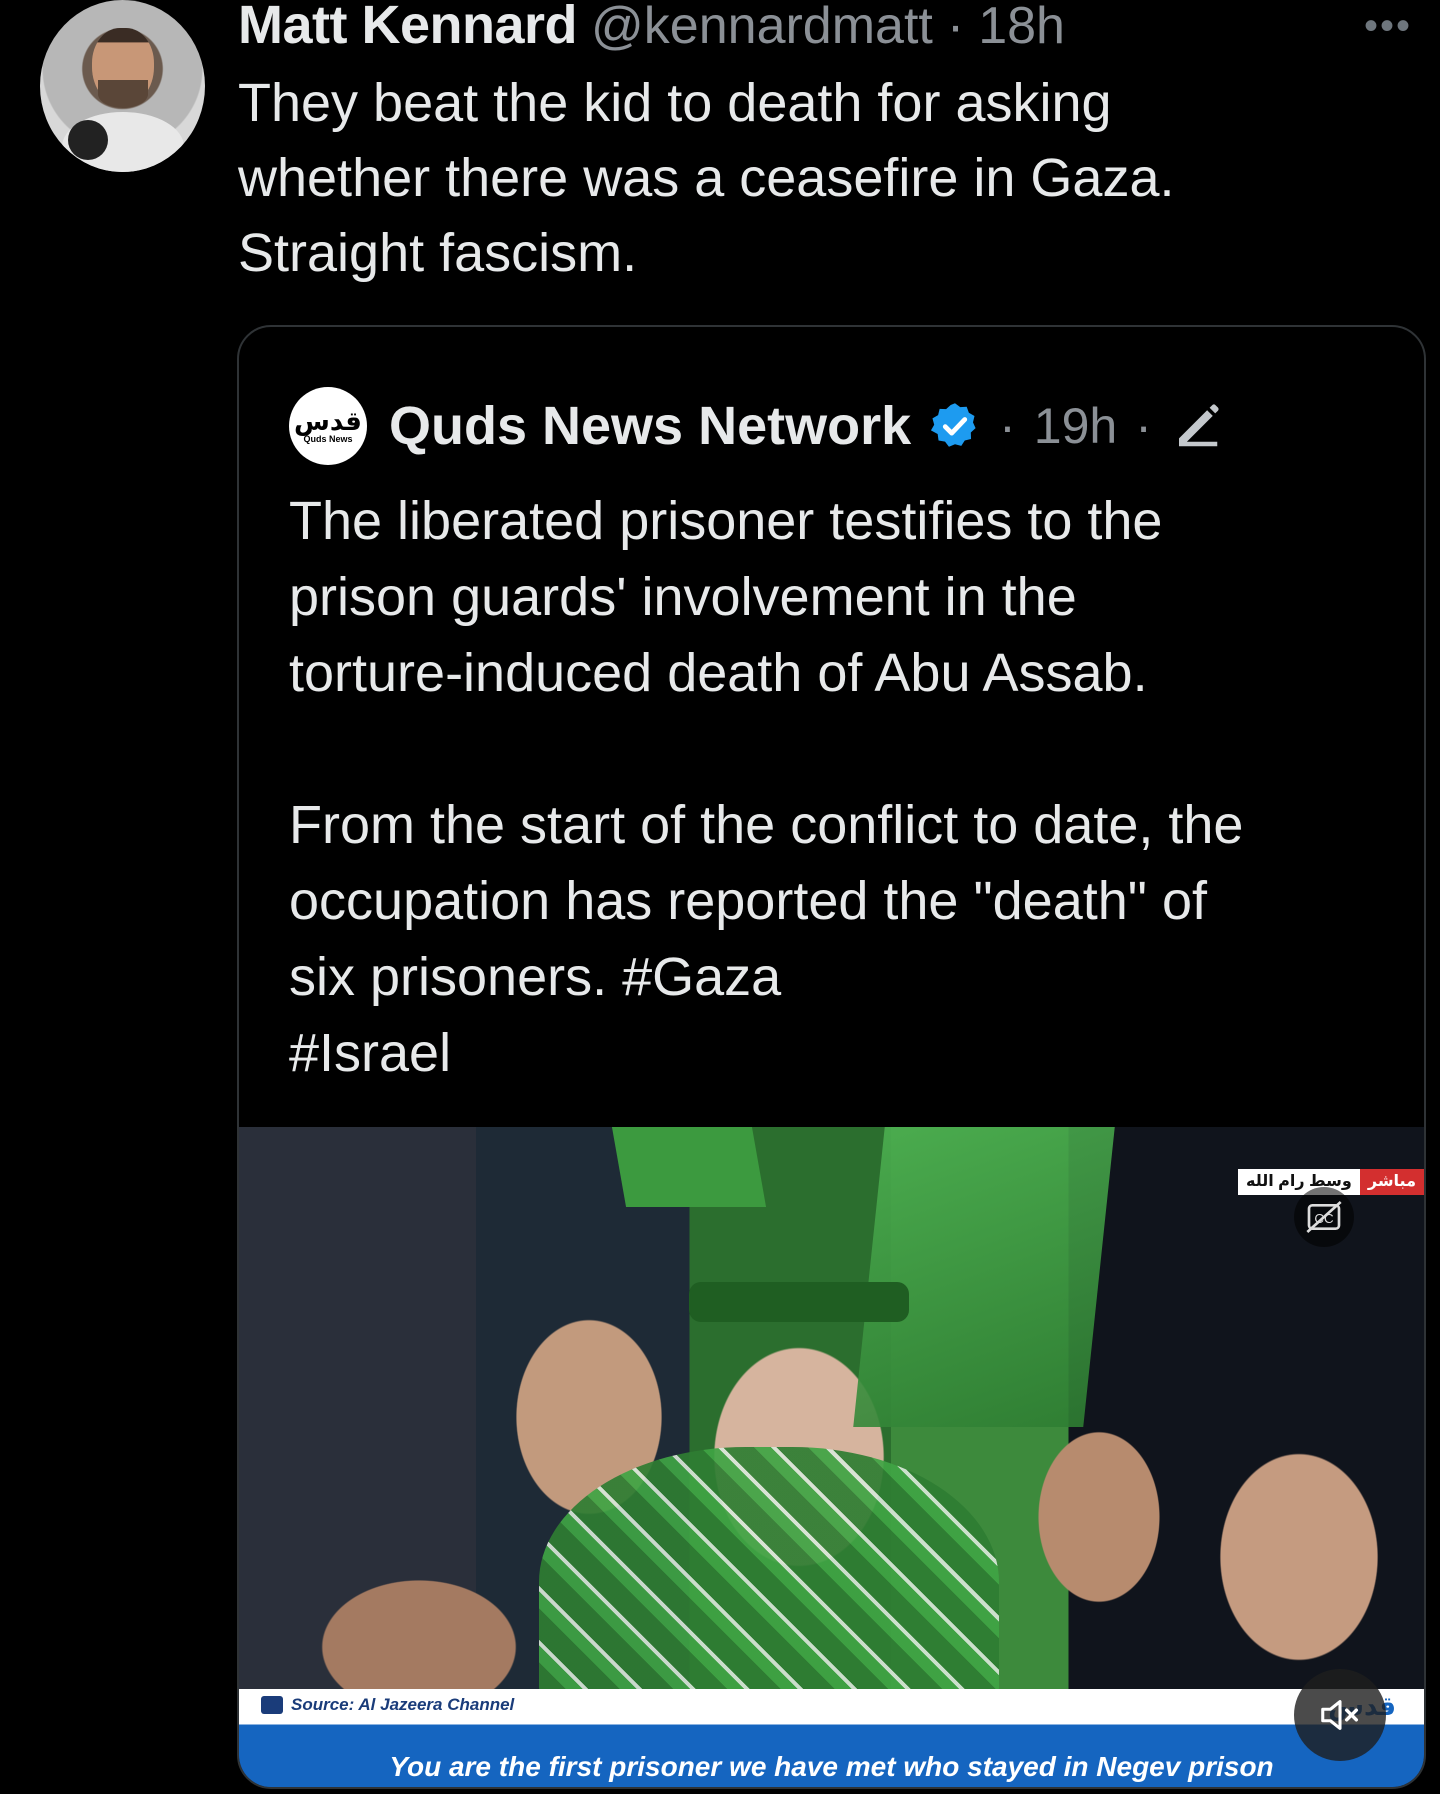 The height and width of the screenshot is (1794, 1440). What do you see at coordinates (328, 439) in the screenshot?
I see `logo-english-text: Quds News` at bounding box center [328, 439].